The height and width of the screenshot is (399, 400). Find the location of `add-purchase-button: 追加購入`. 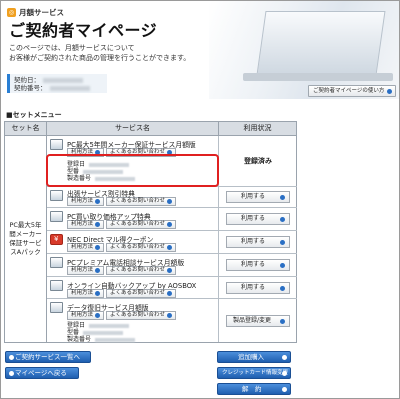

add-purchase-button: 追加購入 is located at coordinates (254, 357).